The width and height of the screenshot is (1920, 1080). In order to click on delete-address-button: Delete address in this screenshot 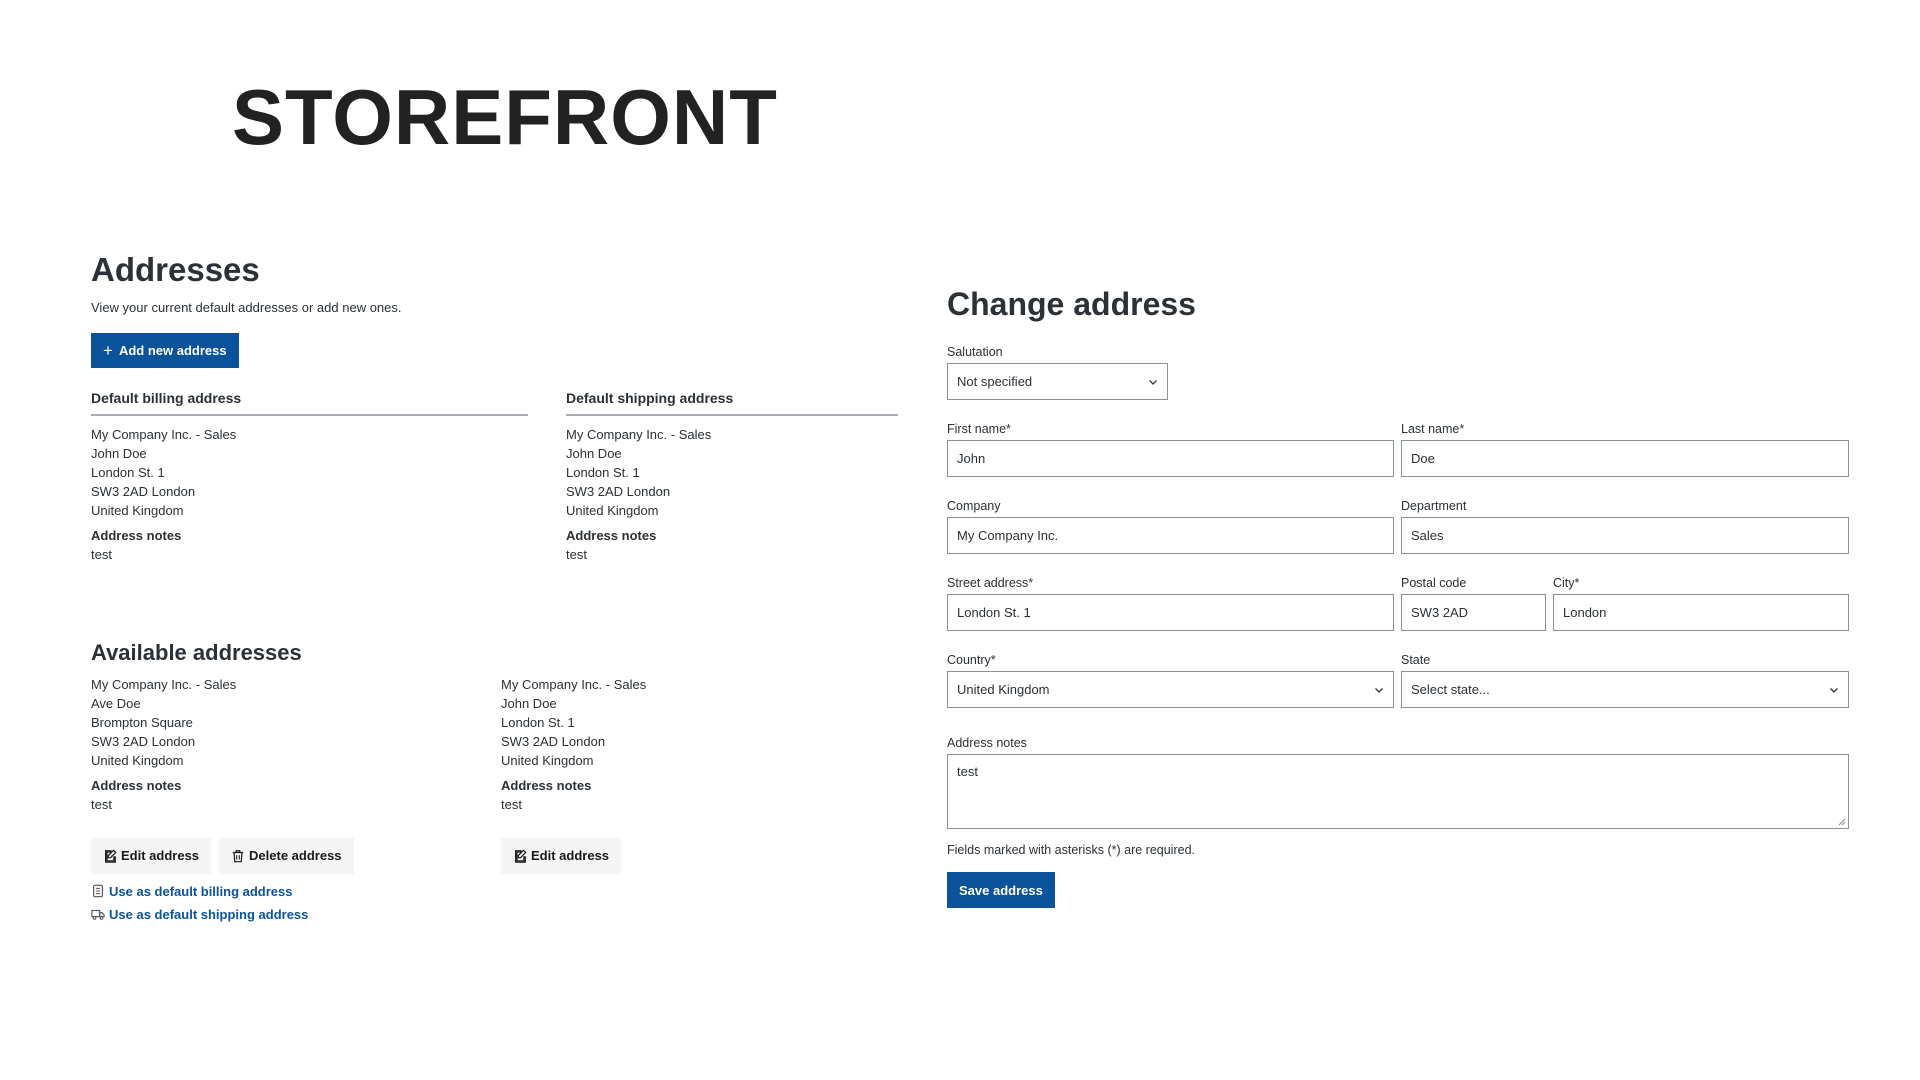, I will do `click(286, 855)`.